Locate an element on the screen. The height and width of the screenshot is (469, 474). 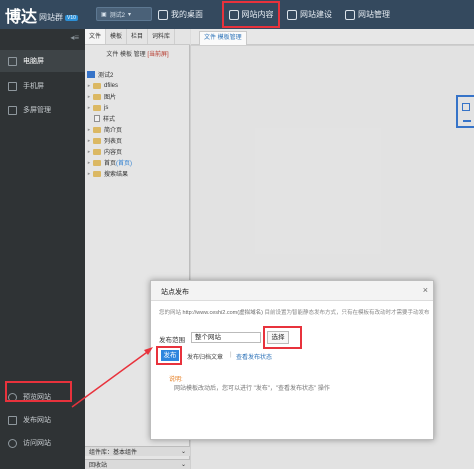
tab-vocab: 词料库 is located at coordinates (162, 36).